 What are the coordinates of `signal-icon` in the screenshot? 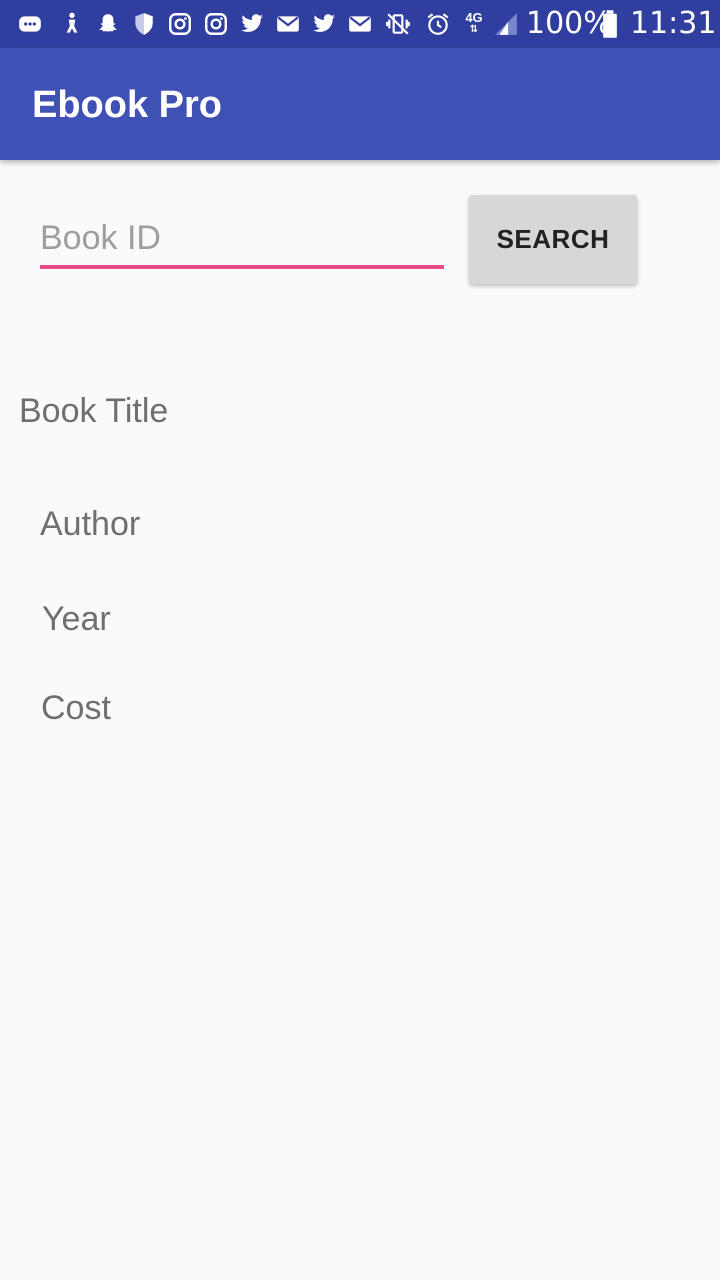 It's located at (506, 24).